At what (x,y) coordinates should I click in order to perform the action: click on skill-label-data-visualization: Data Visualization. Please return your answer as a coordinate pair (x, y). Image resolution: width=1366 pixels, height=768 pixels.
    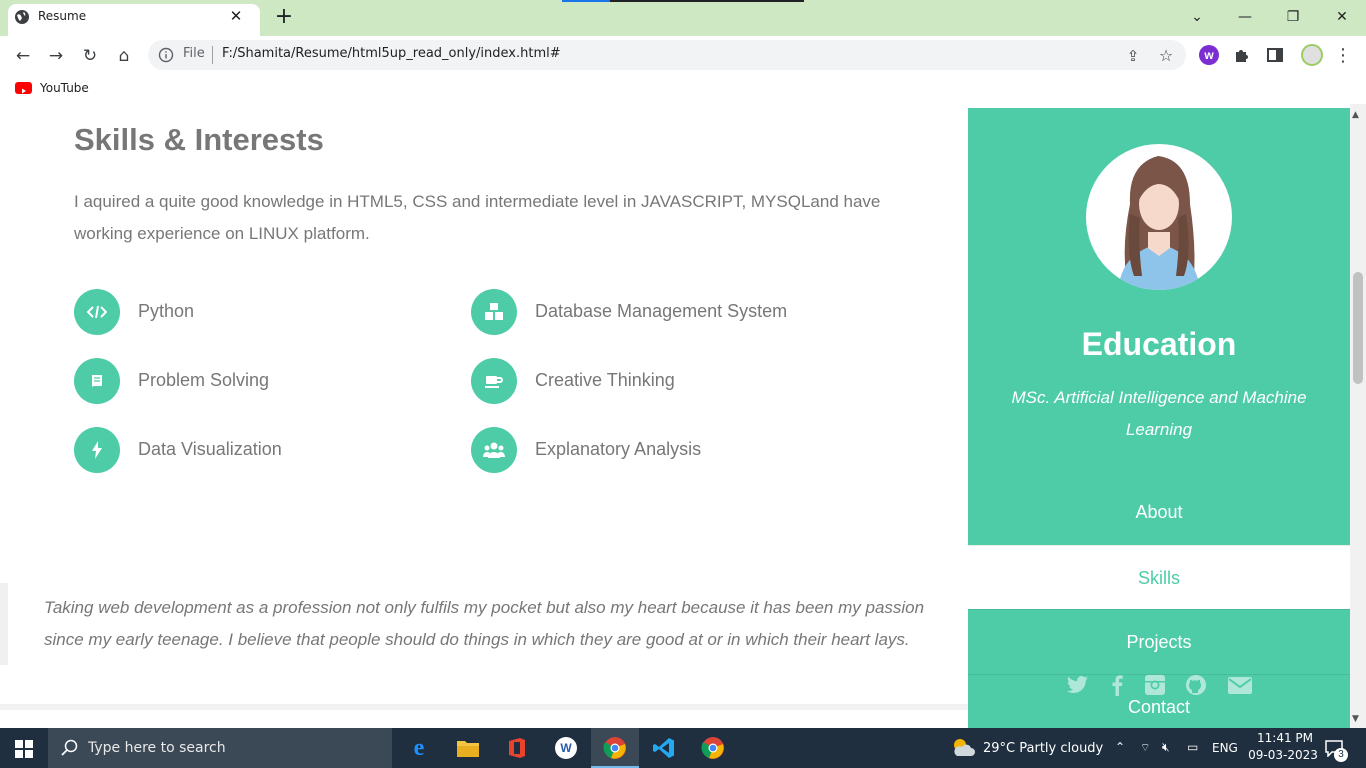
    Looking at the image, I should click on (210, 449).